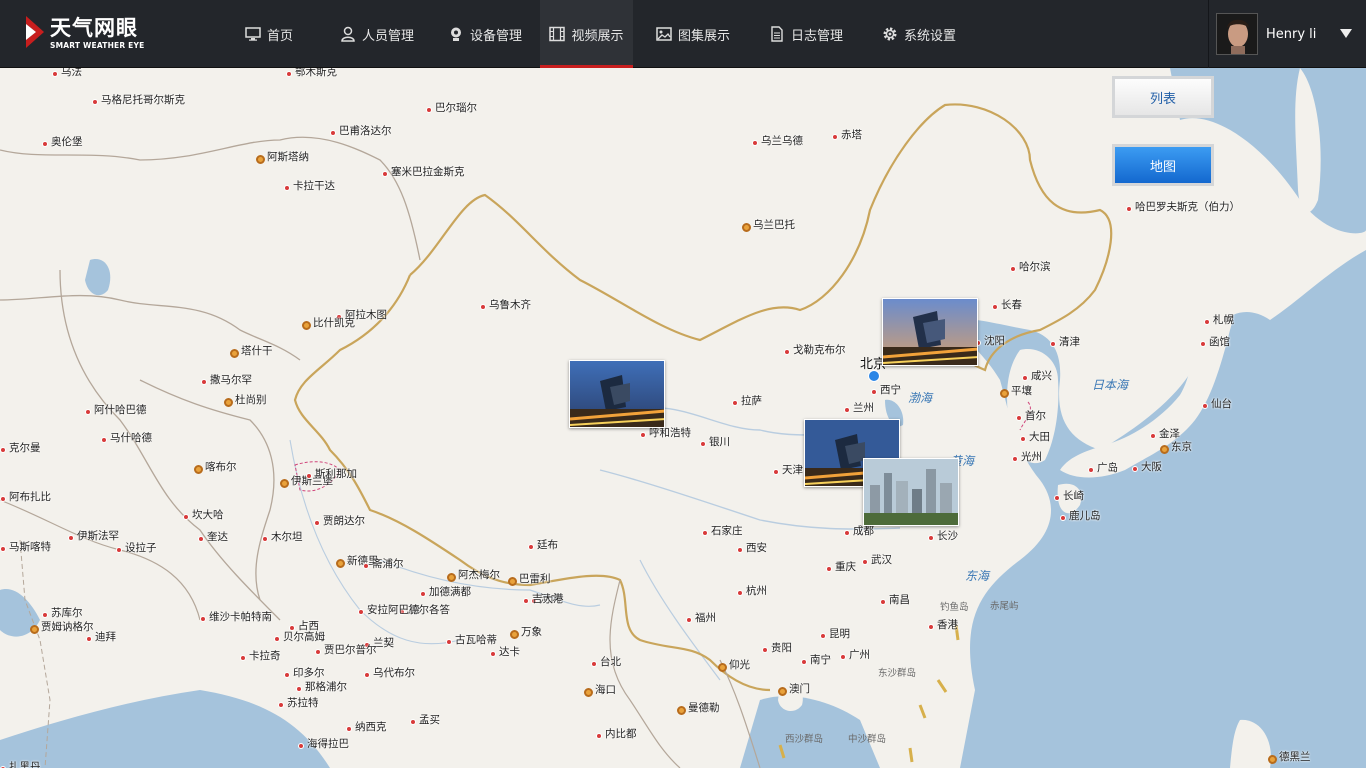 Image resolution: width=1366 pixels, height=768 pixels. What do you see at coordinates (806, 34) in the screenshot?
I see `nav-item-logs: 日志管理` at bounding box center [806, 34].